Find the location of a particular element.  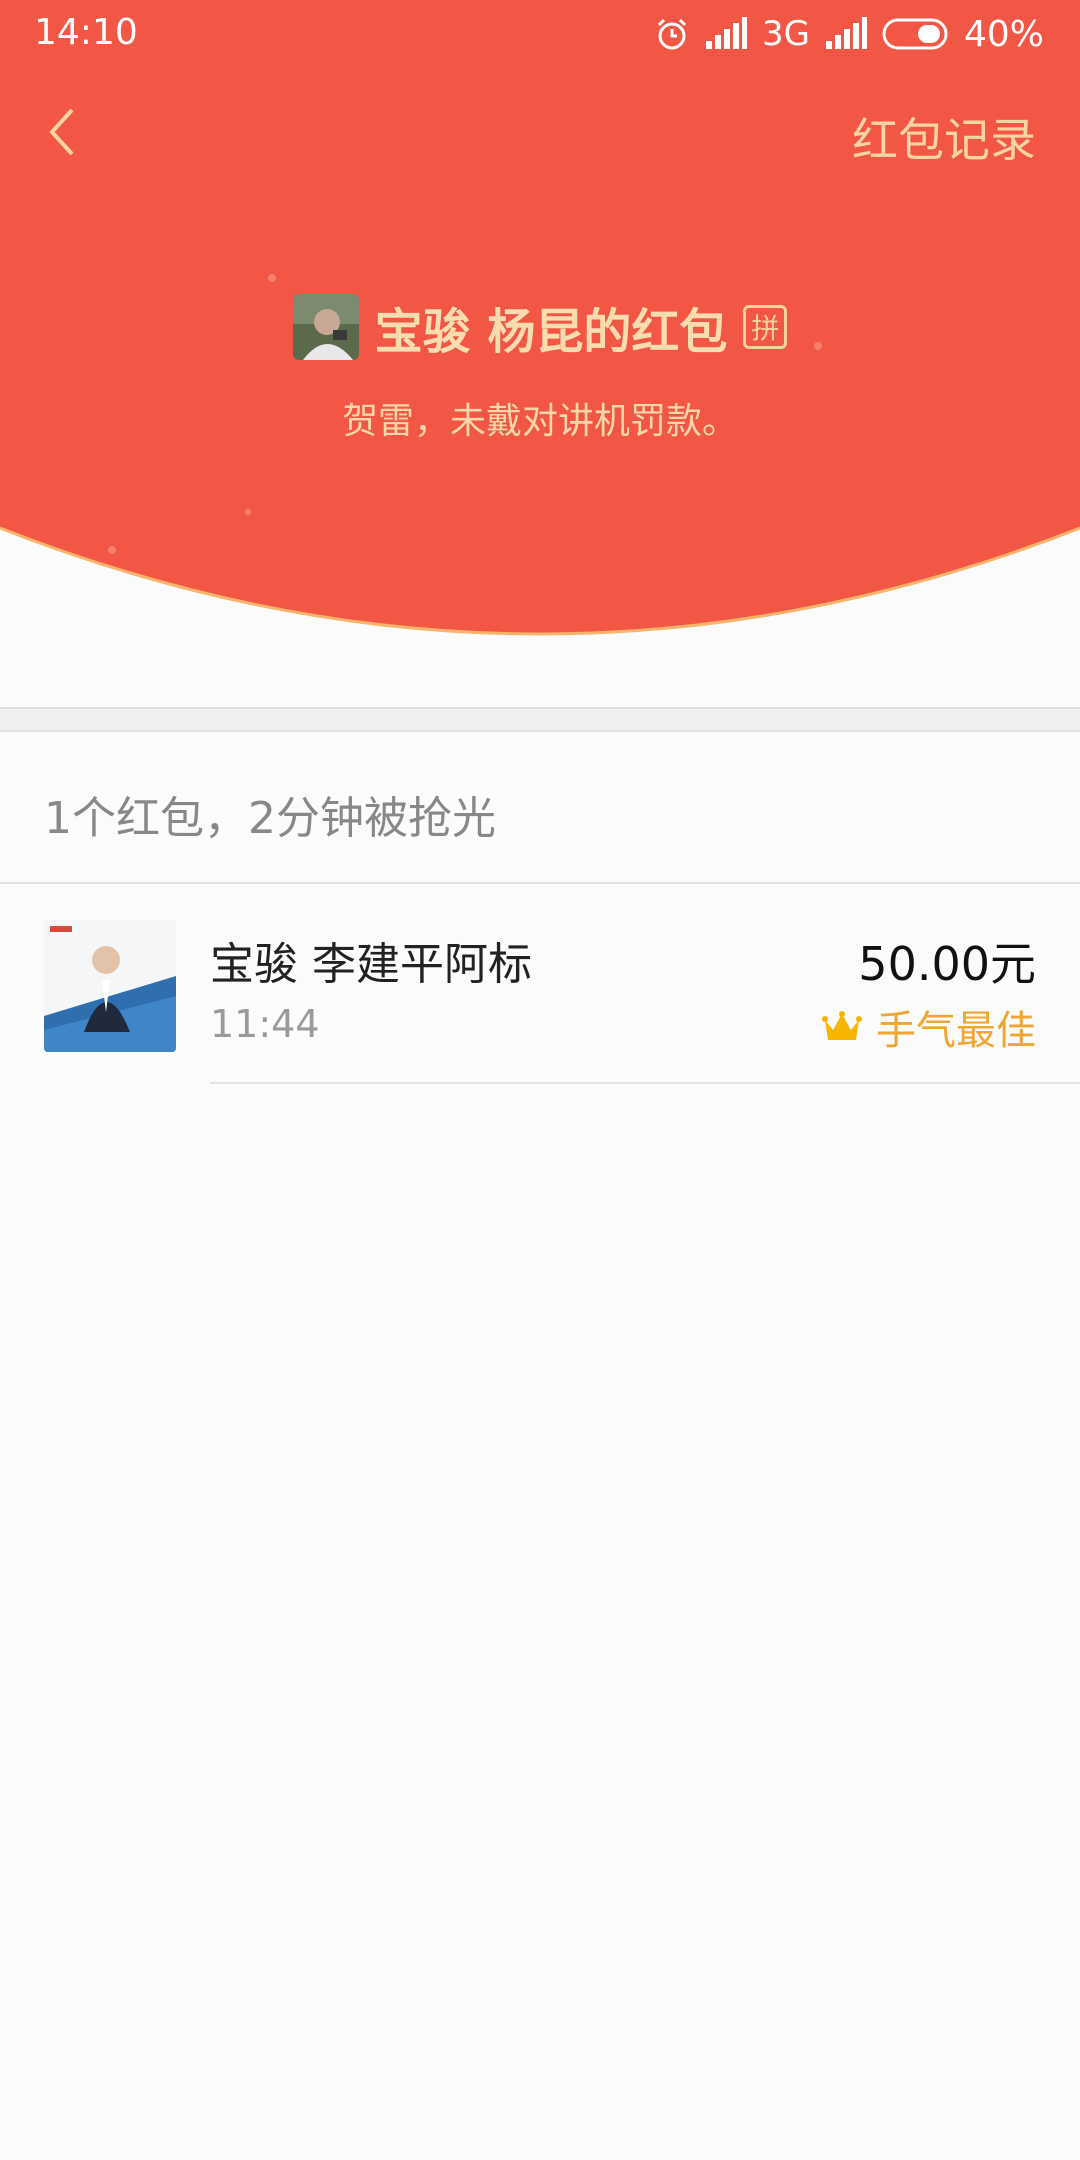

list-item: 宝骏 李建平阿标 11:44 50.00元 手气最佳 is located at coordinates (540, 984).